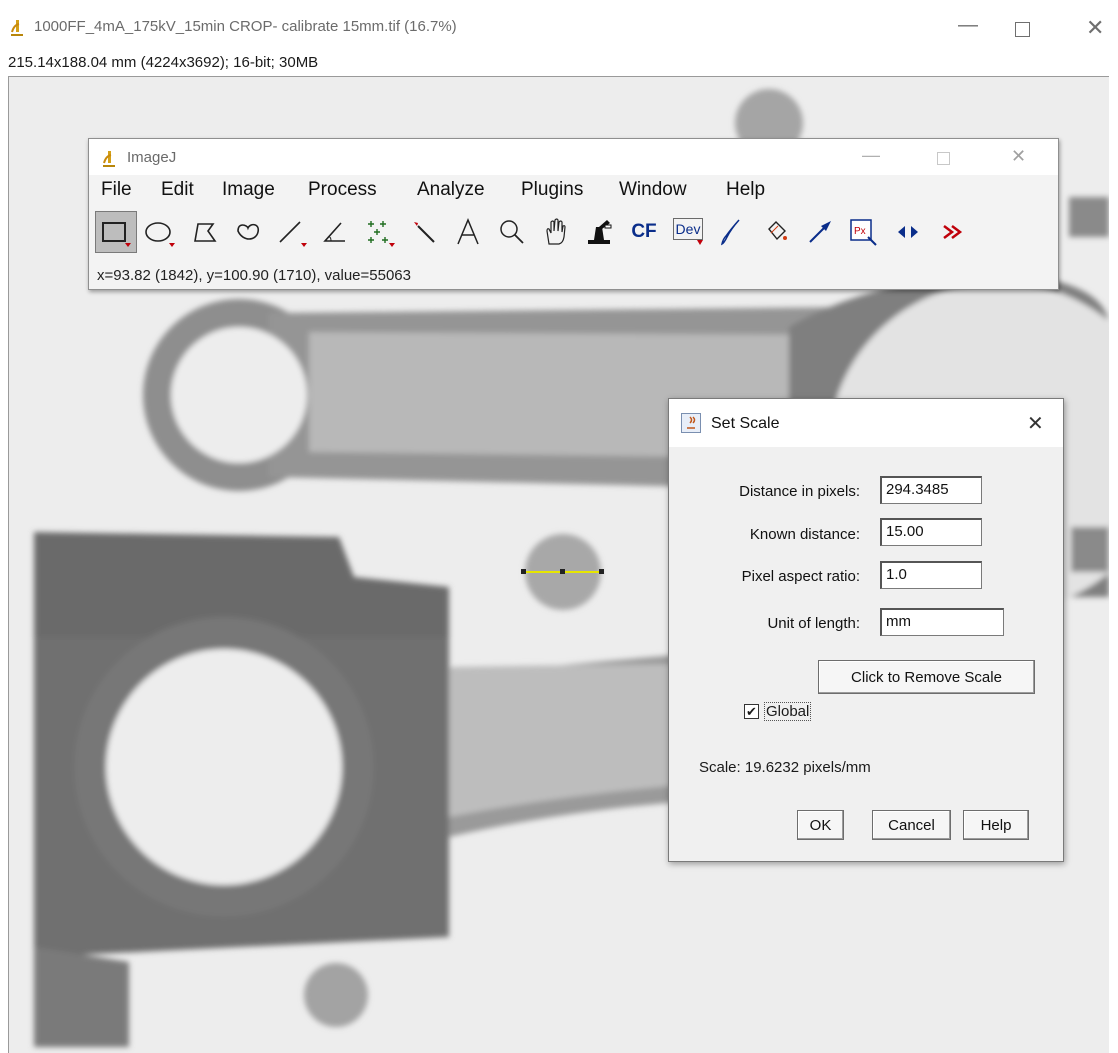 This screenshot has width=1118, height=1053. I want to click on dev-label: Dev, so click(688, 229).